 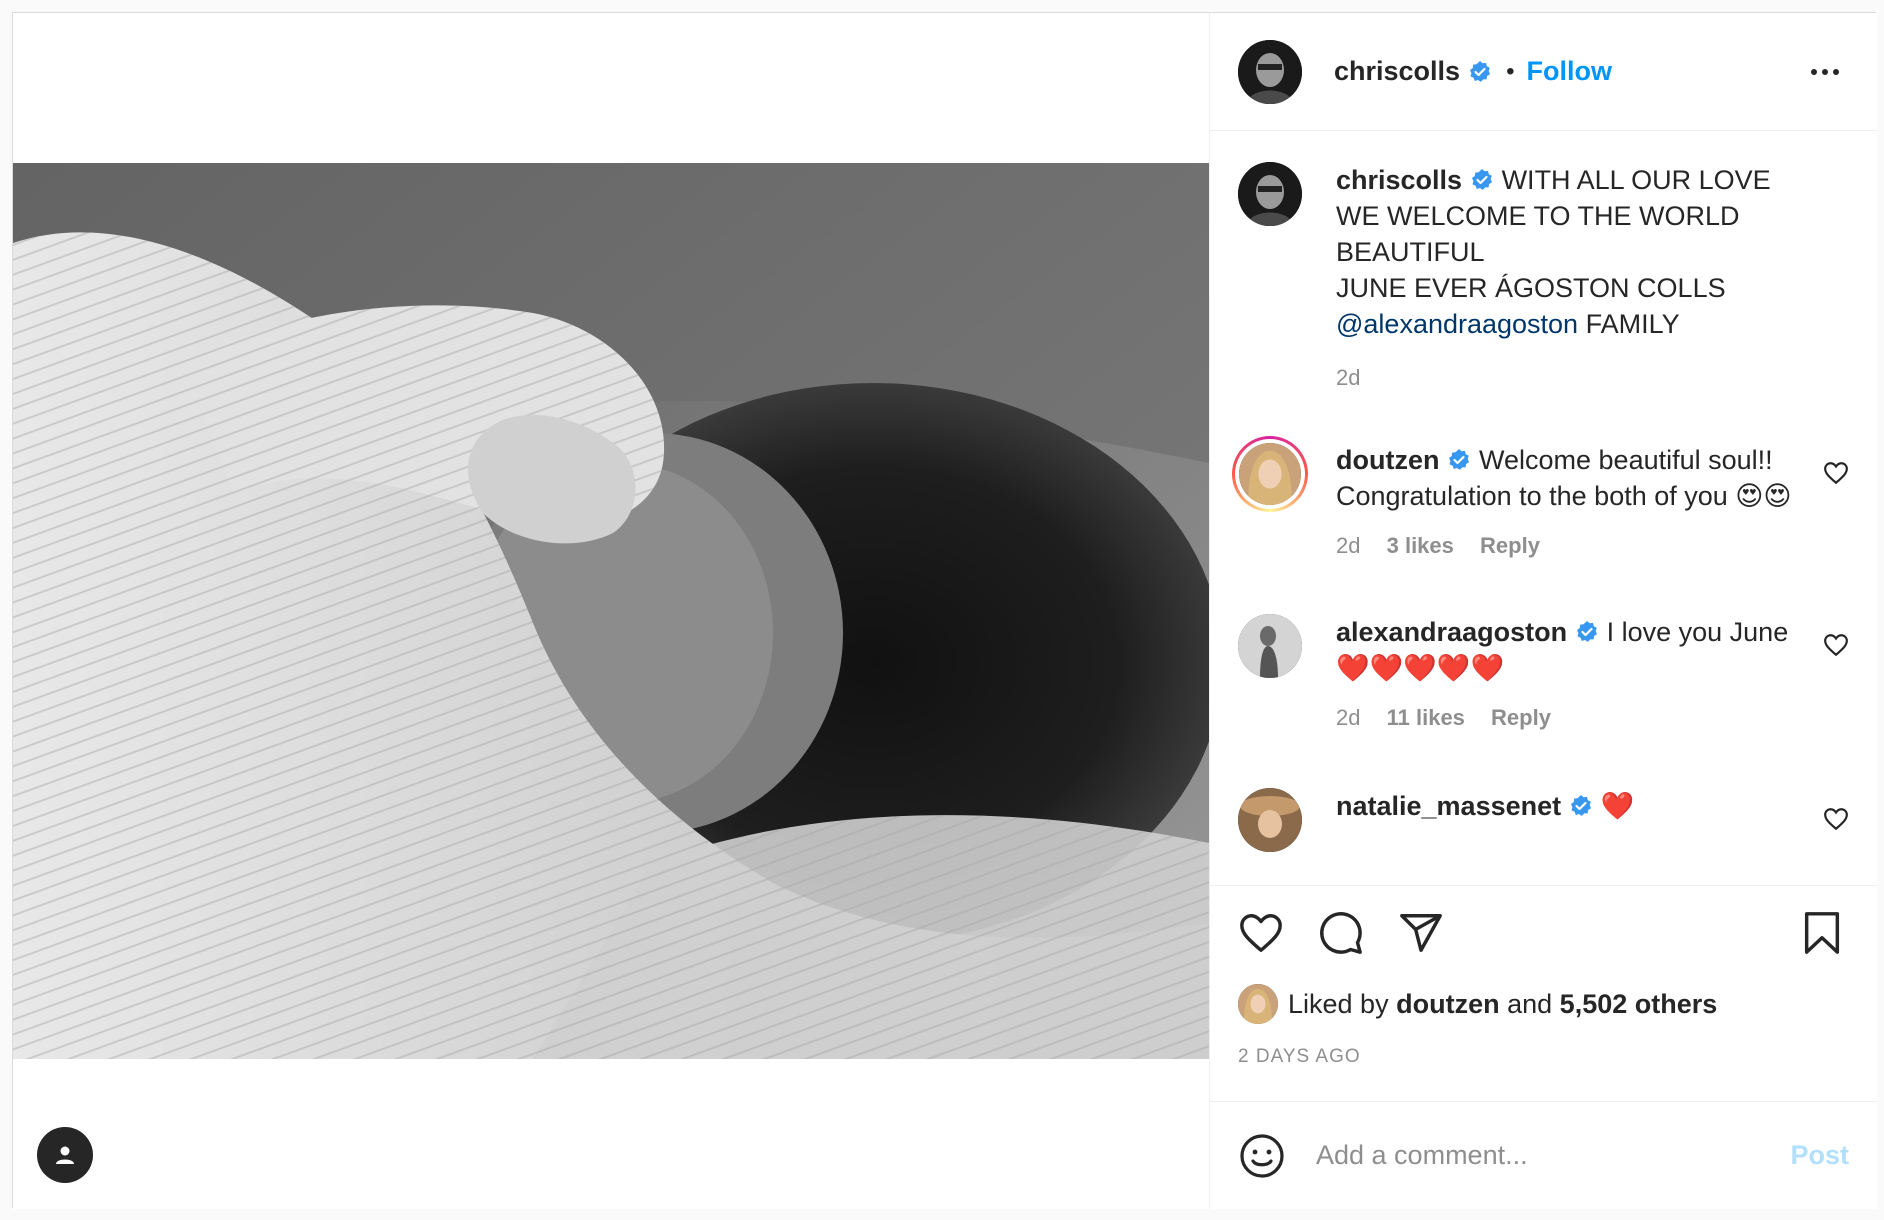 I want to click on comment-bubble-icon, so click(x=1341, y=933).